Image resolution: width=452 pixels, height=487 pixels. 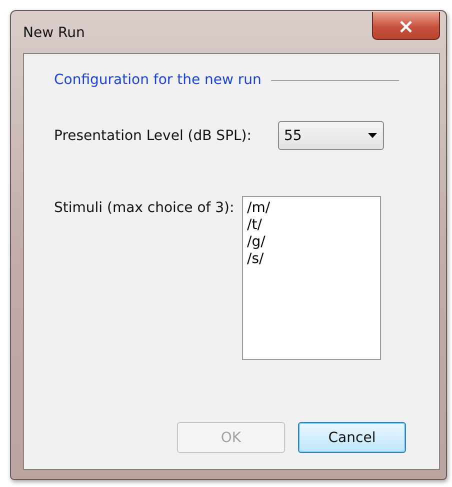 I want to click on window-title: New Run, so click(x=54, y=33).